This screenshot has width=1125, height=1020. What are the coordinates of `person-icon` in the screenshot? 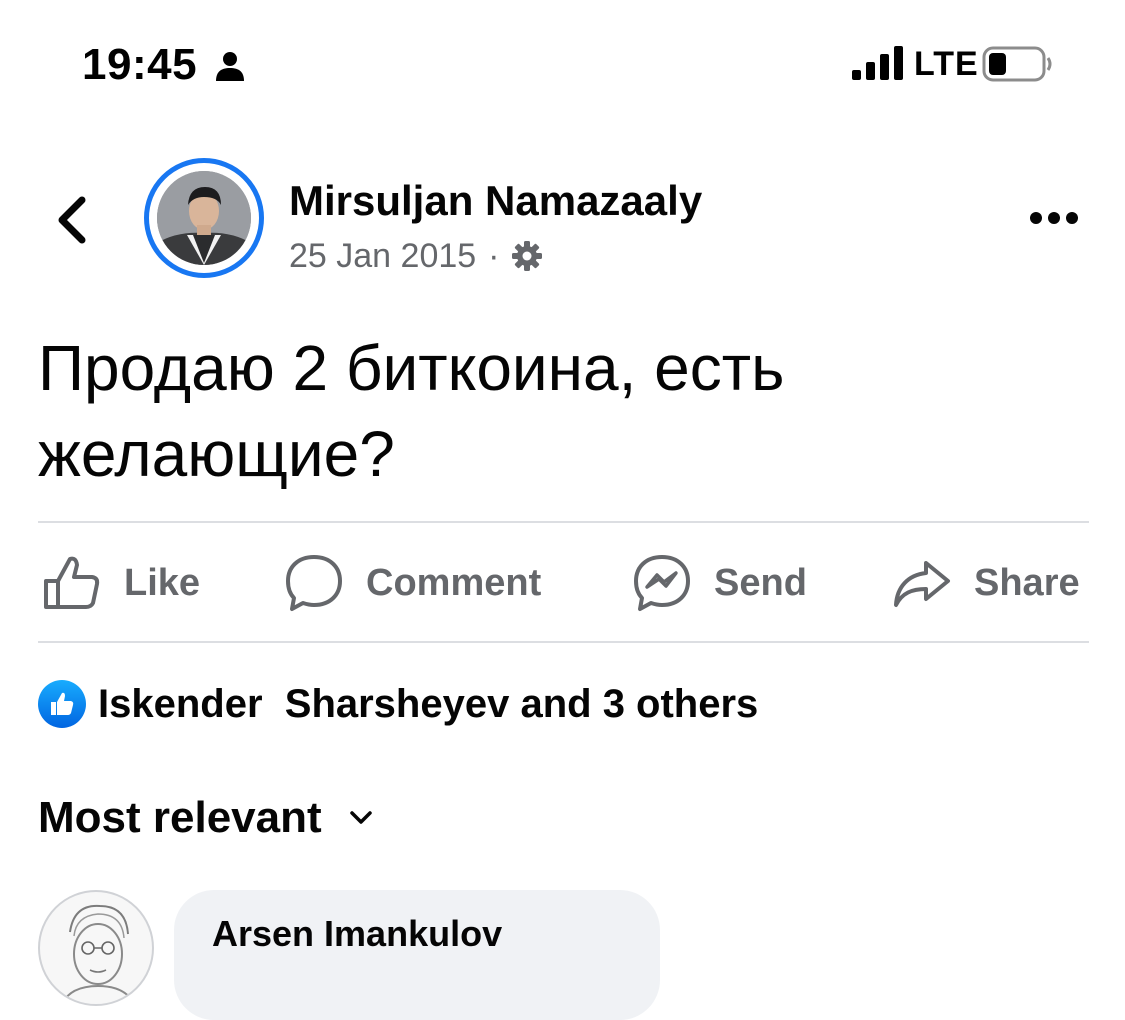 It's located at (230, 66).